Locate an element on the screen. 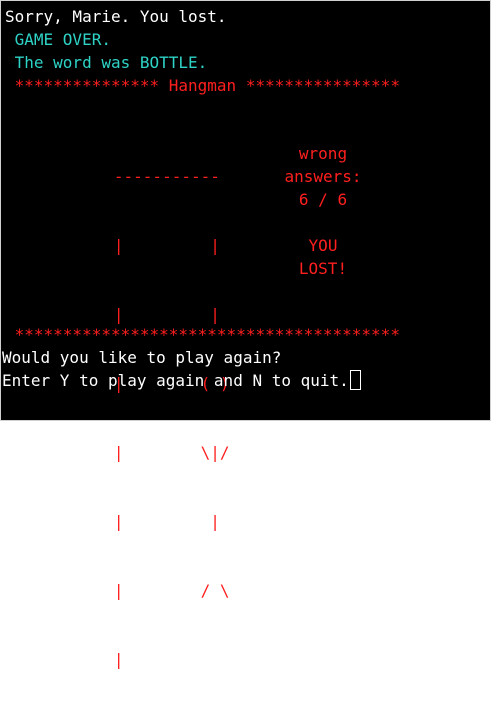 The width and height of the screenshot is (491, 717). game-status: wrong answers: 6 / 6 YOU LOST! is located at coordinates (323, 211).